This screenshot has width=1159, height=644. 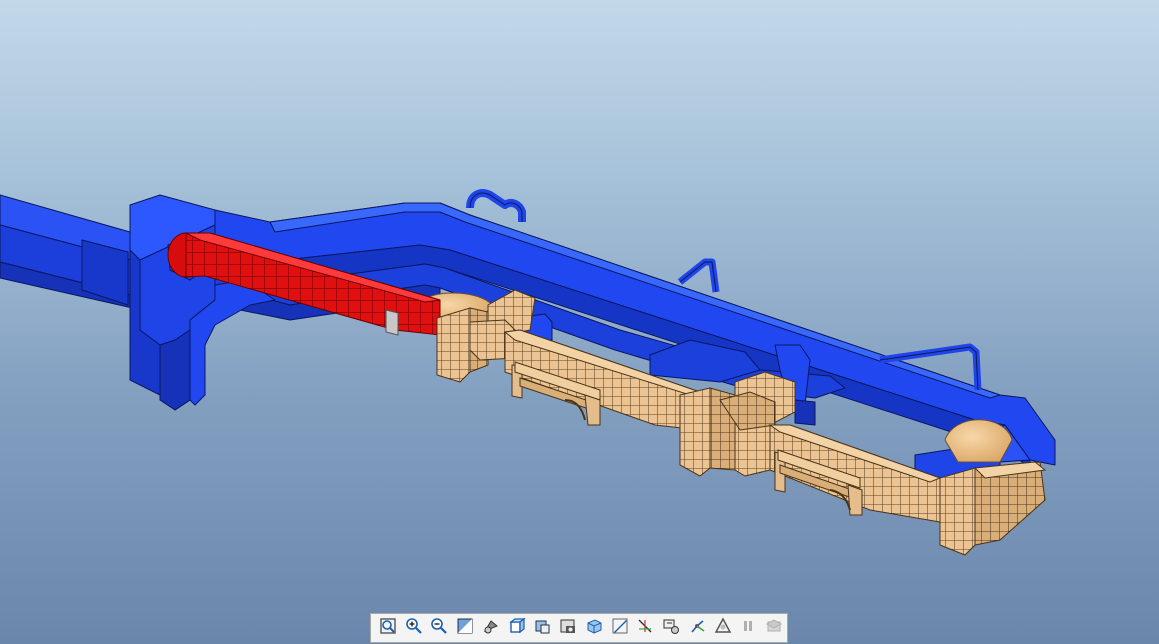 I want to click on simplified-rep-icon, so click(x=723, y=628).